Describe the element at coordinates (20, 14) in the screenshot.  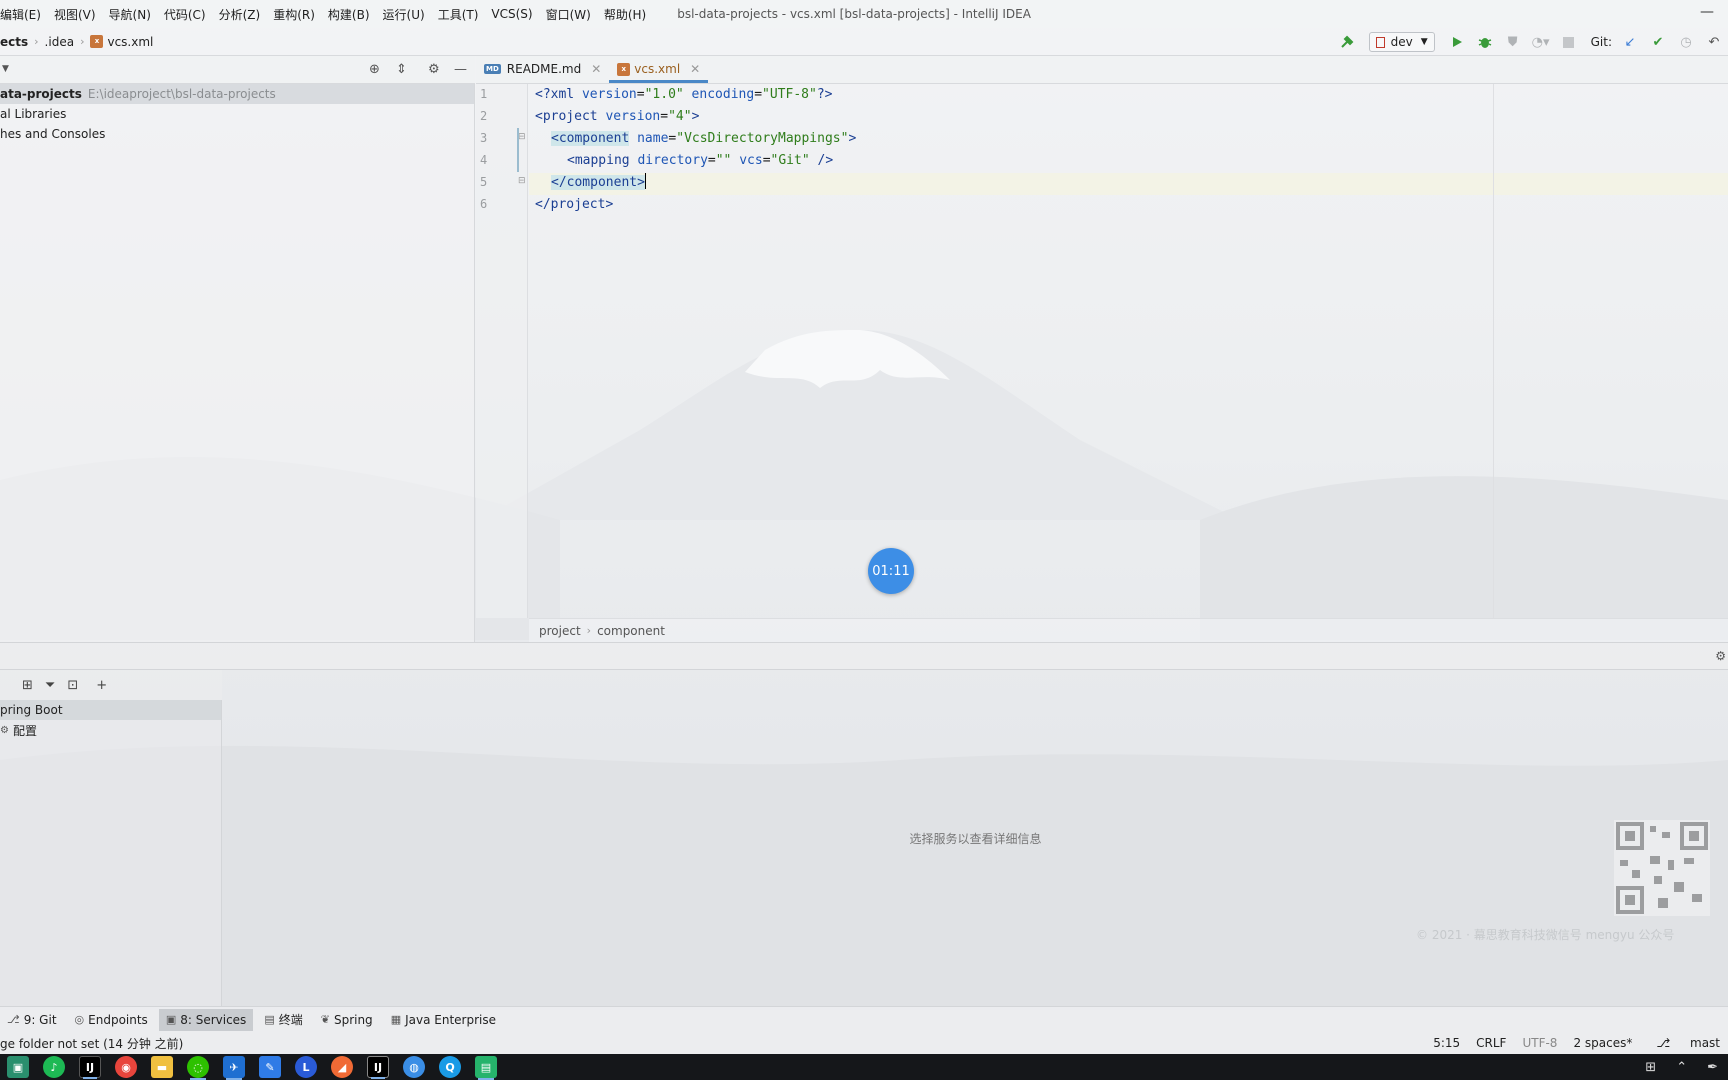
I see `menu-edit: 编辑(E)` at that location.